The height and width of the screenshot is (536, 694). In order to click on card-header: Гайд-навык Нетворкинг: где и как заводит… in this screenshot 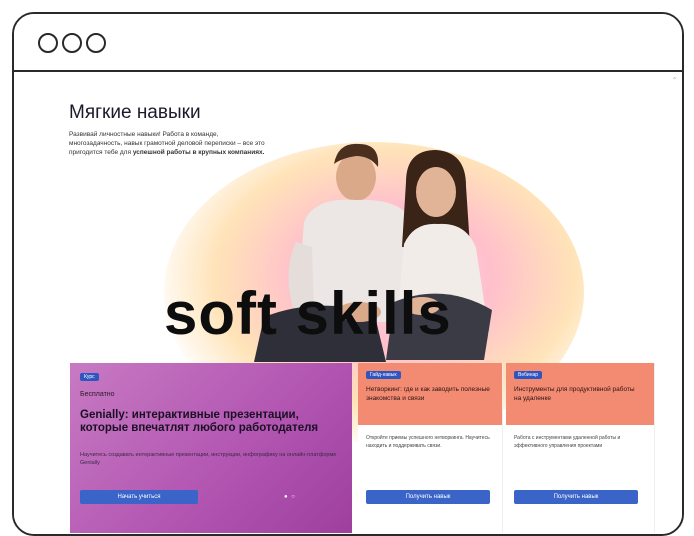, I will do `click(430, 394)`.